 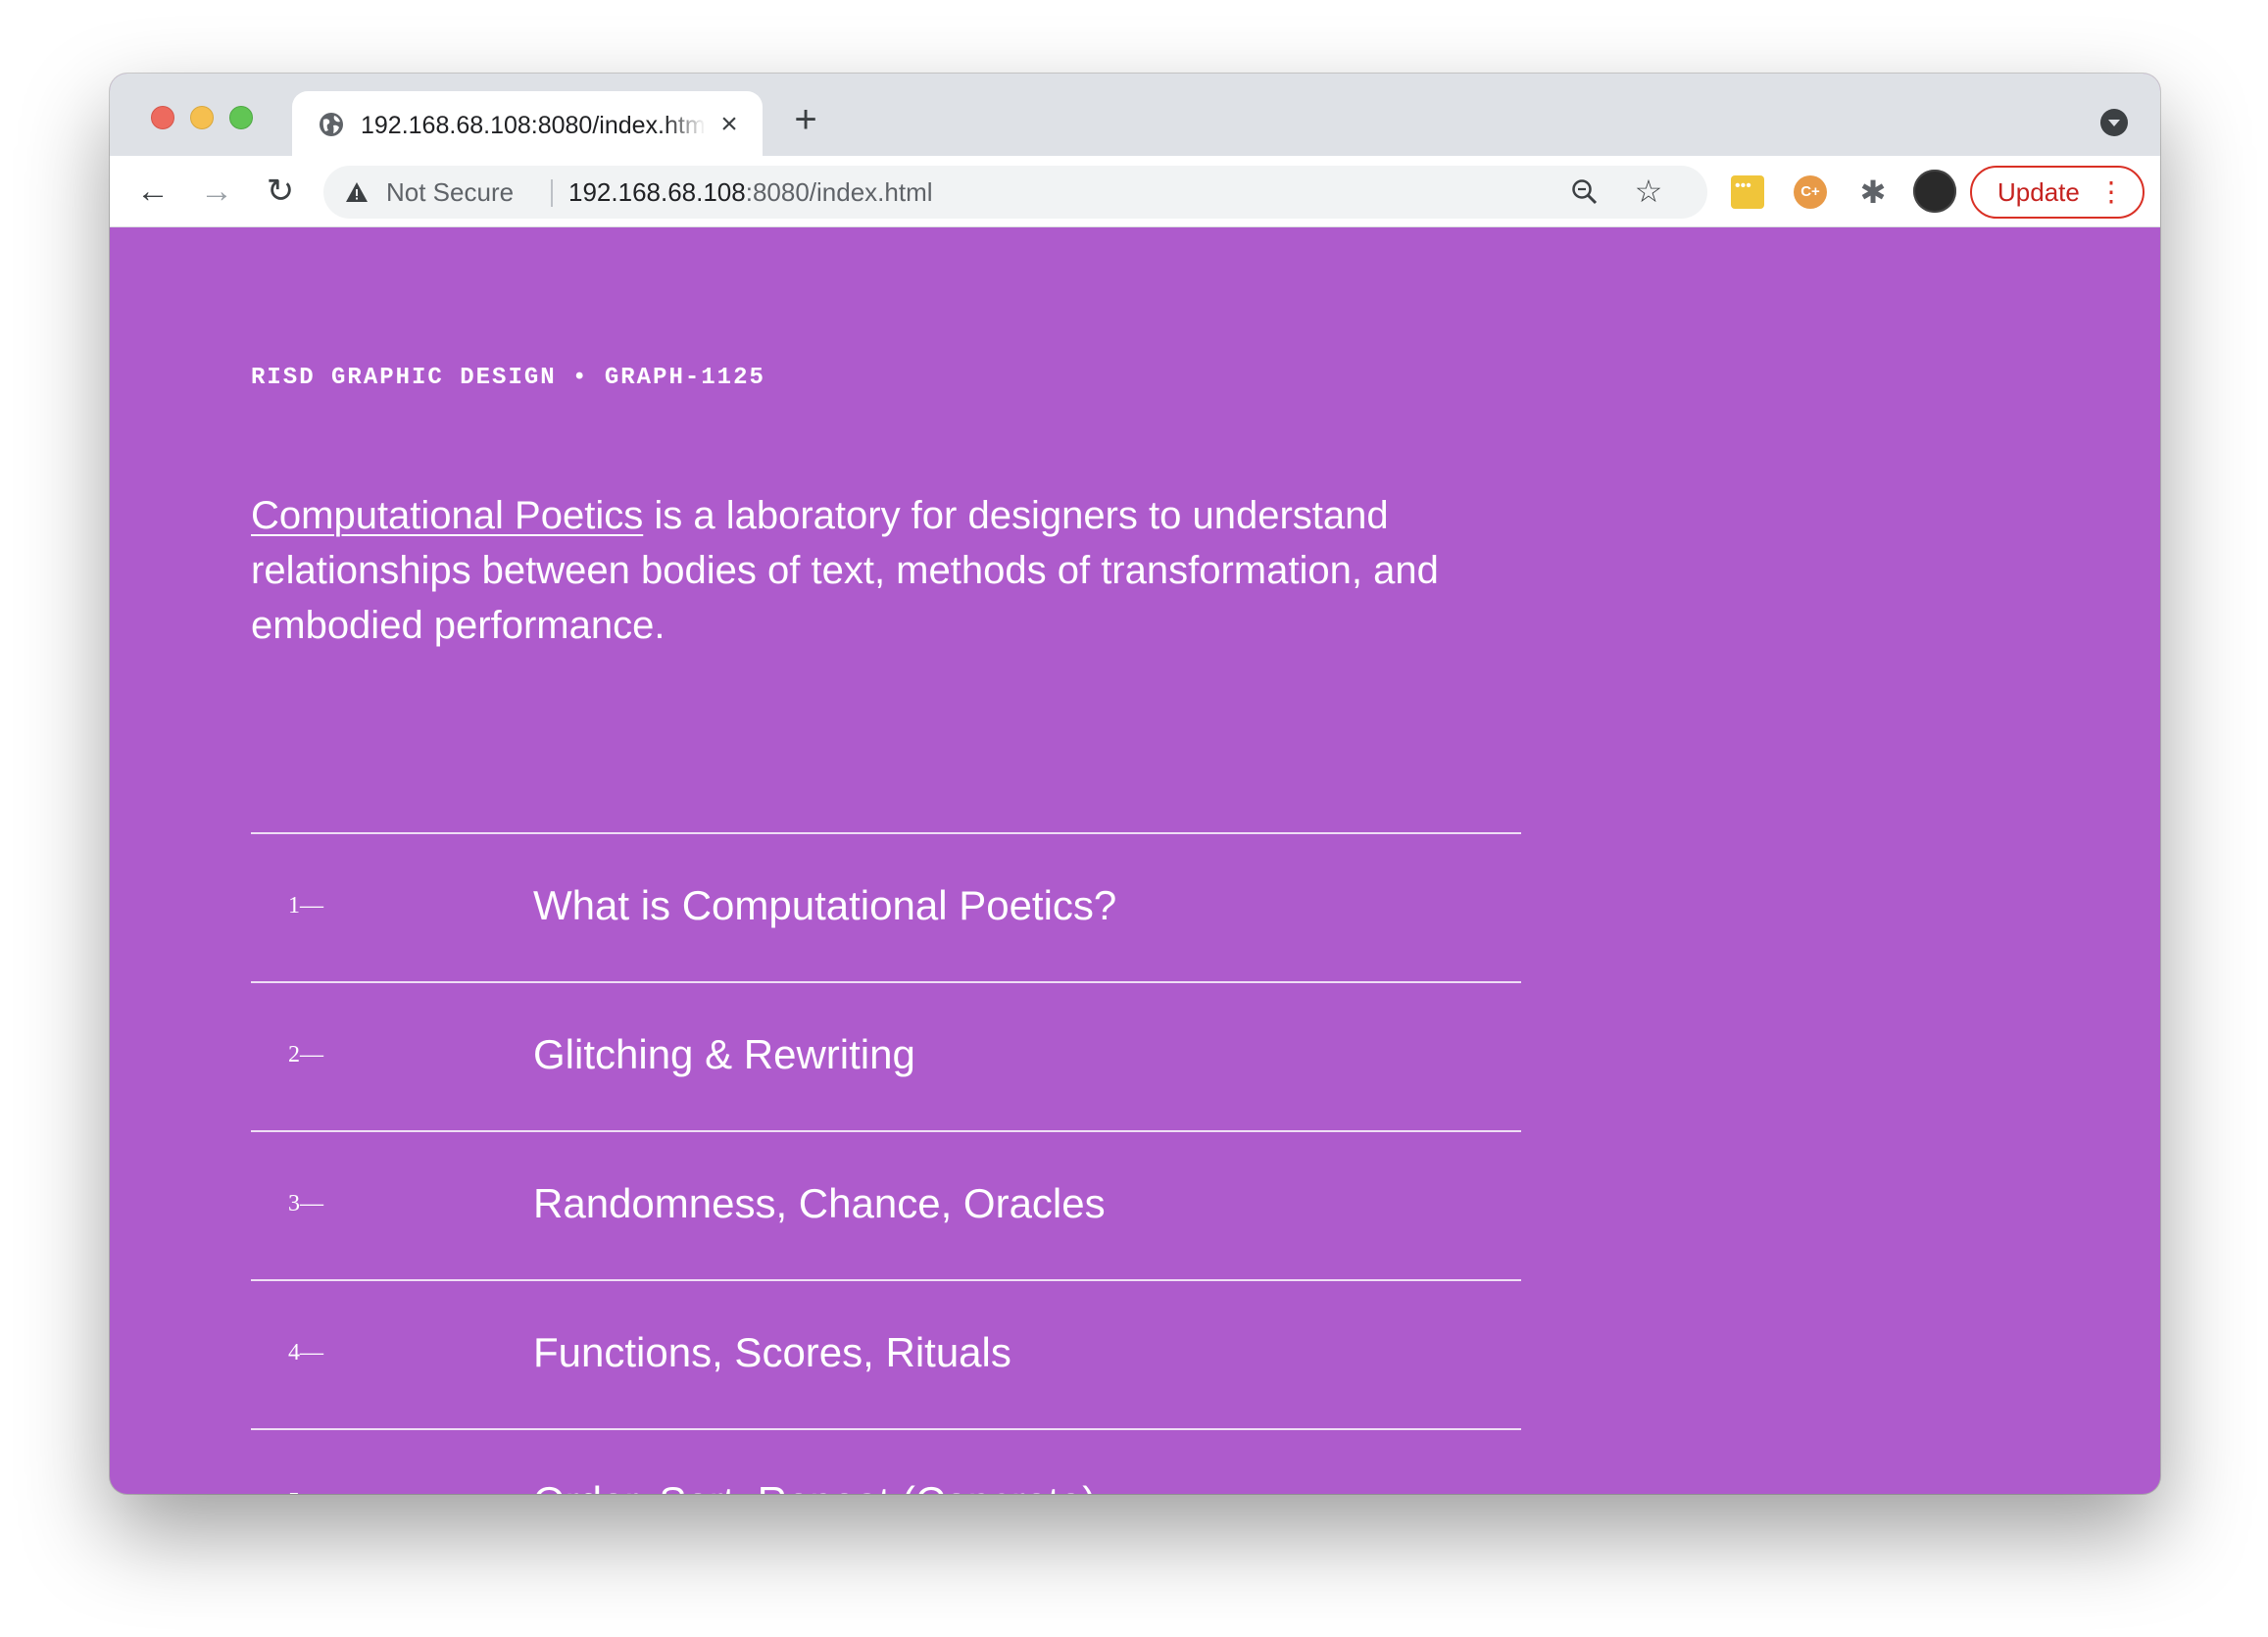 I want to click on url-path: :8080/index.html, so click(x=839, y=192).